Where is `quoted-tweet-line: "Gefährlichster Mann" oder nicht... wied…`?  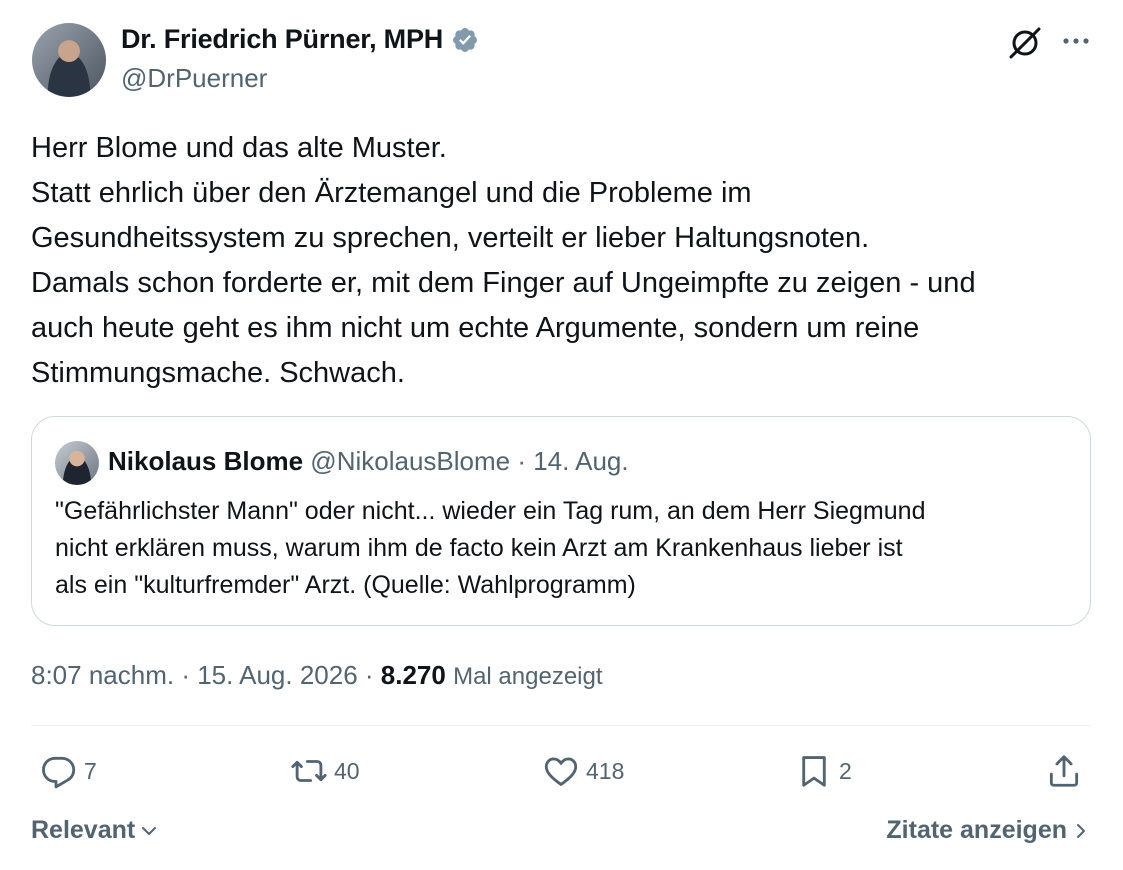 quoted-tweet-line: "Gefährlichster Mann" oder nicht... wied… is located at coordinates (490, 511).